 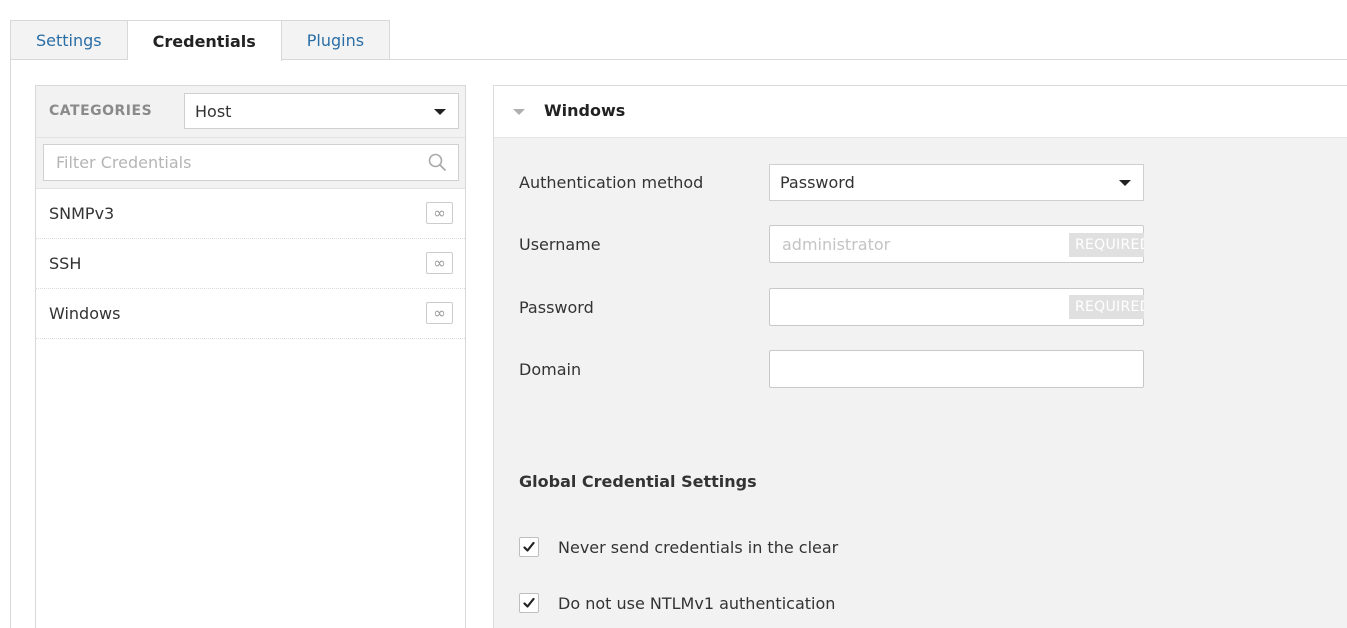 I want to click on credential-item-snmpv3: SNMPv3 ∞, so click(x=250, y=214).